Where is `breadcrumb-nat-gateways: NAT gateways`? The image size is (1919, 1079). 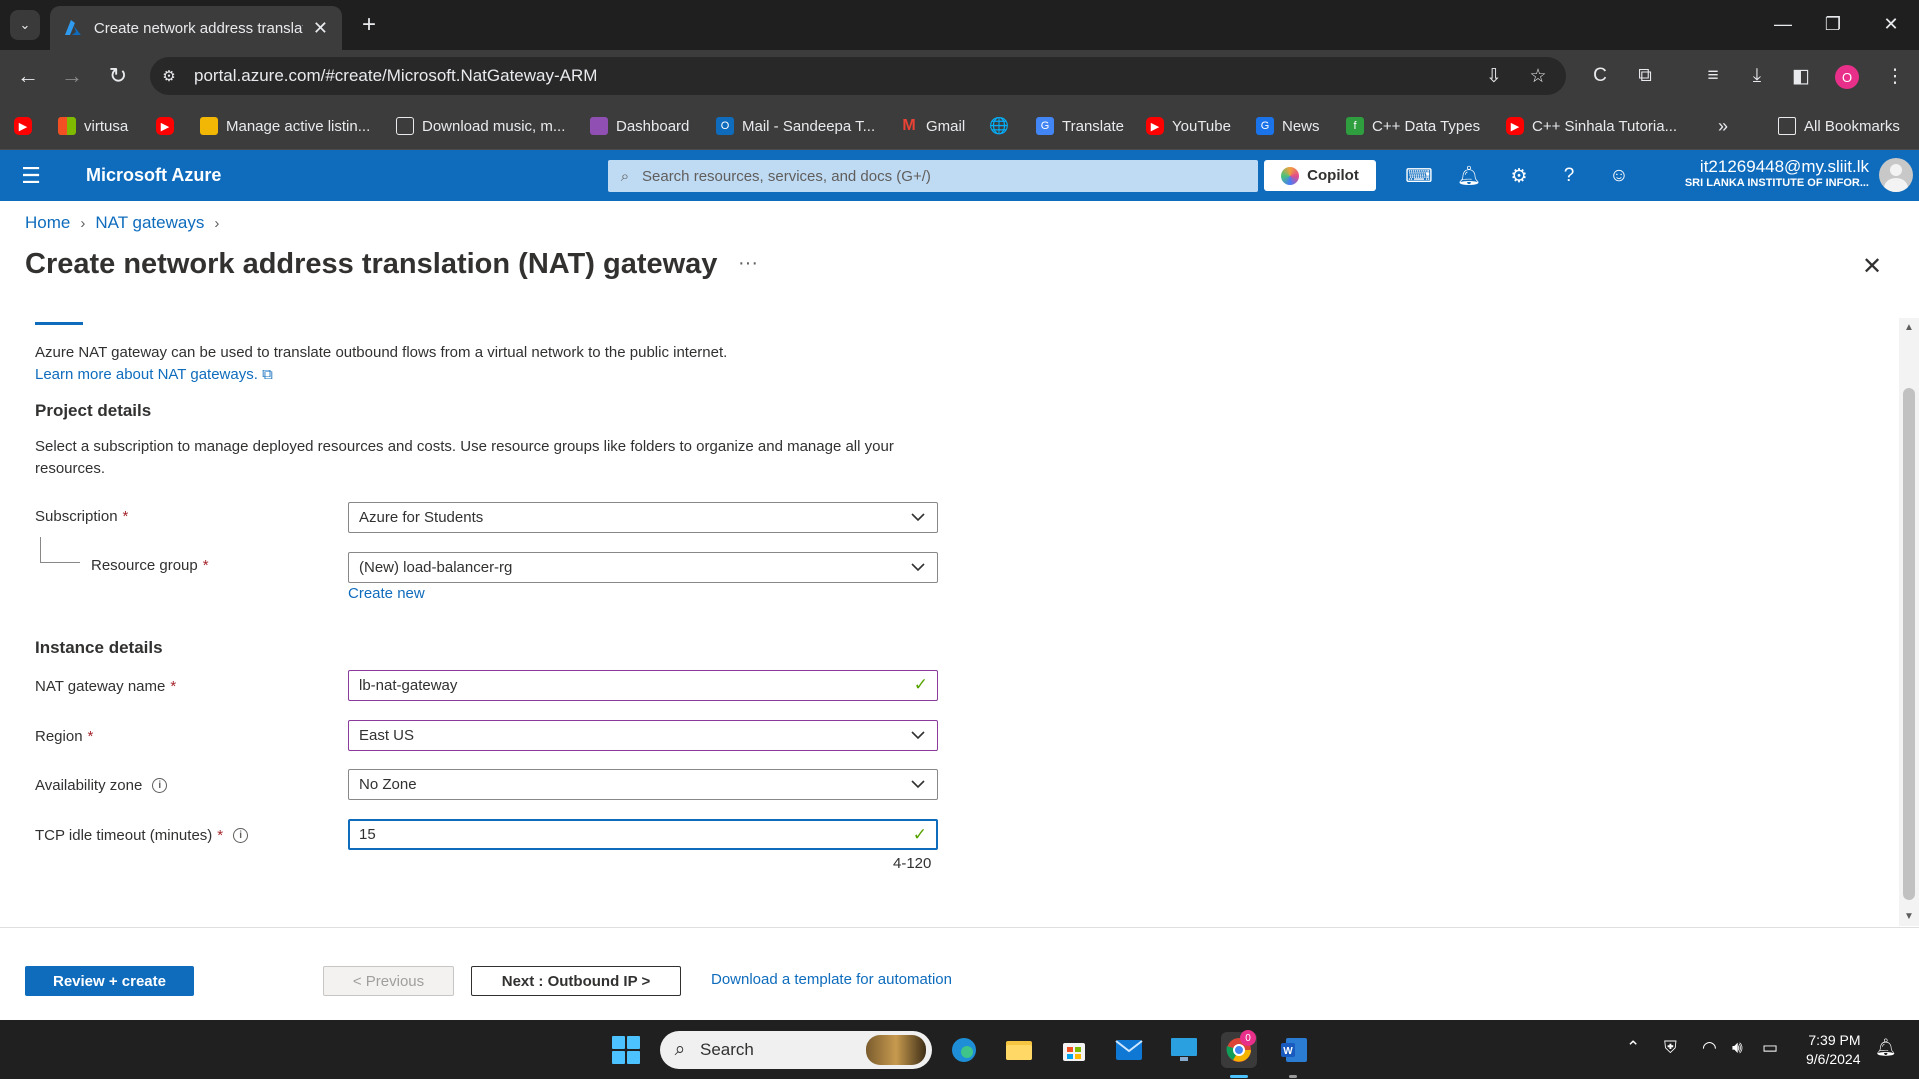 breadcrumb-nat-gateways: NAT gateways is located at coordinates (149, 223).